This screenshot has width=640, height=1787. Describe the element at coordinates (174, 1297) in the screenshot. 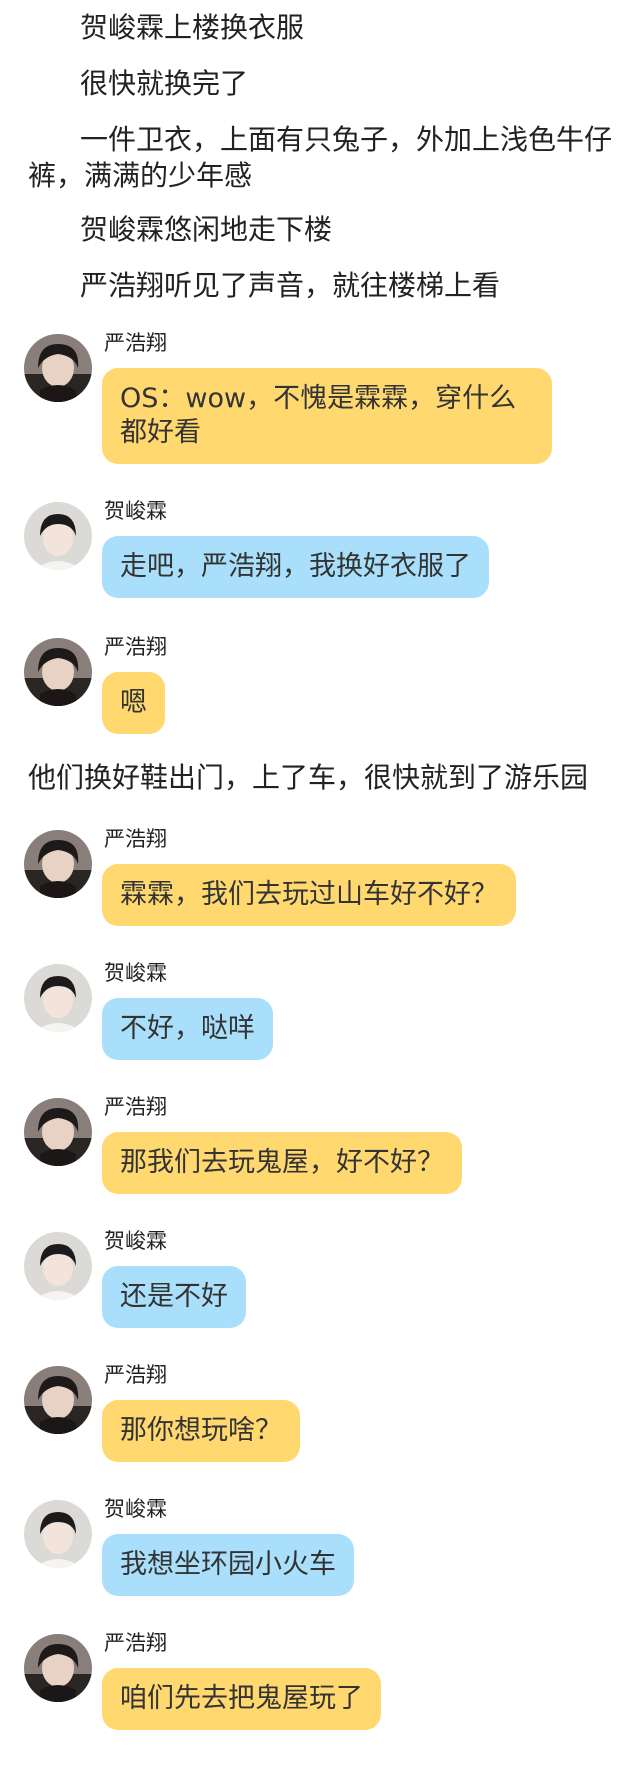

I see `message-bubble: 还是不好` at that location.